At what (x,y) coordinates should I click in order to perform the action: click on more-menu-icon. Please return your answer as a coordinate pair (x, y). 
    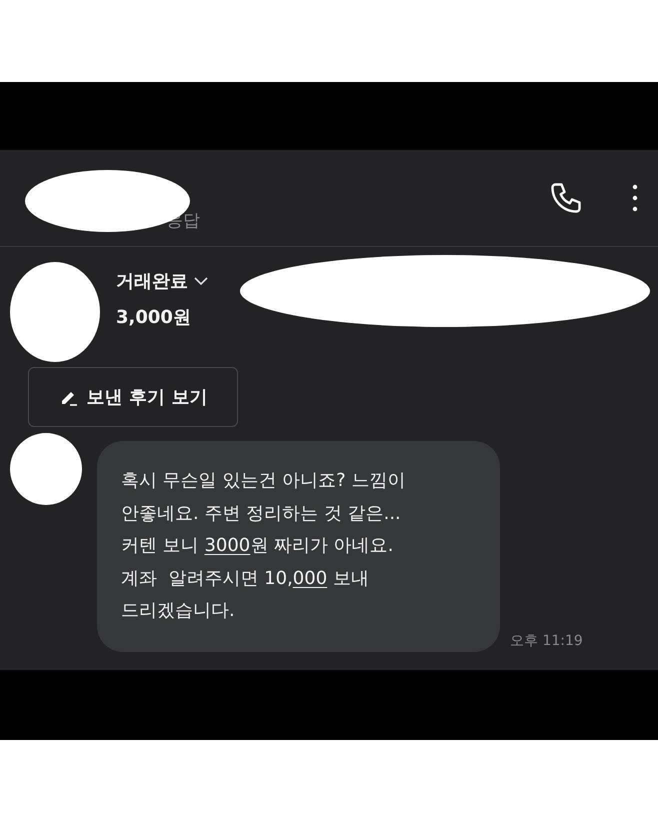
    Looking at the image, I should click on (635, 198).